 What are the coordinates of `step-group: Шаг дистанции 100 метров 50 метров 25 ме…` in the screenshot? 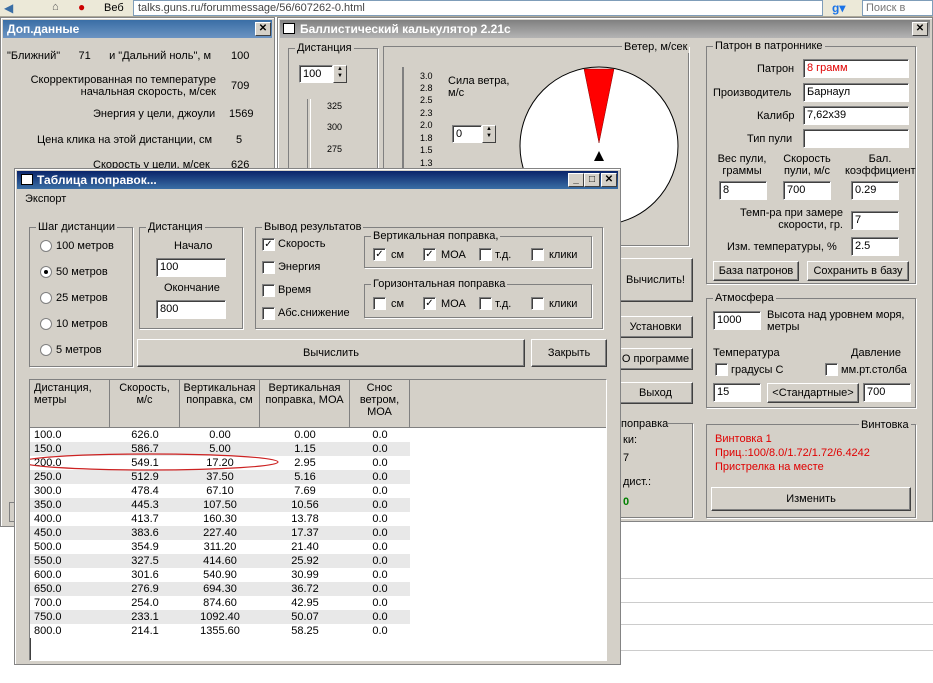 It's located at (81, 294).